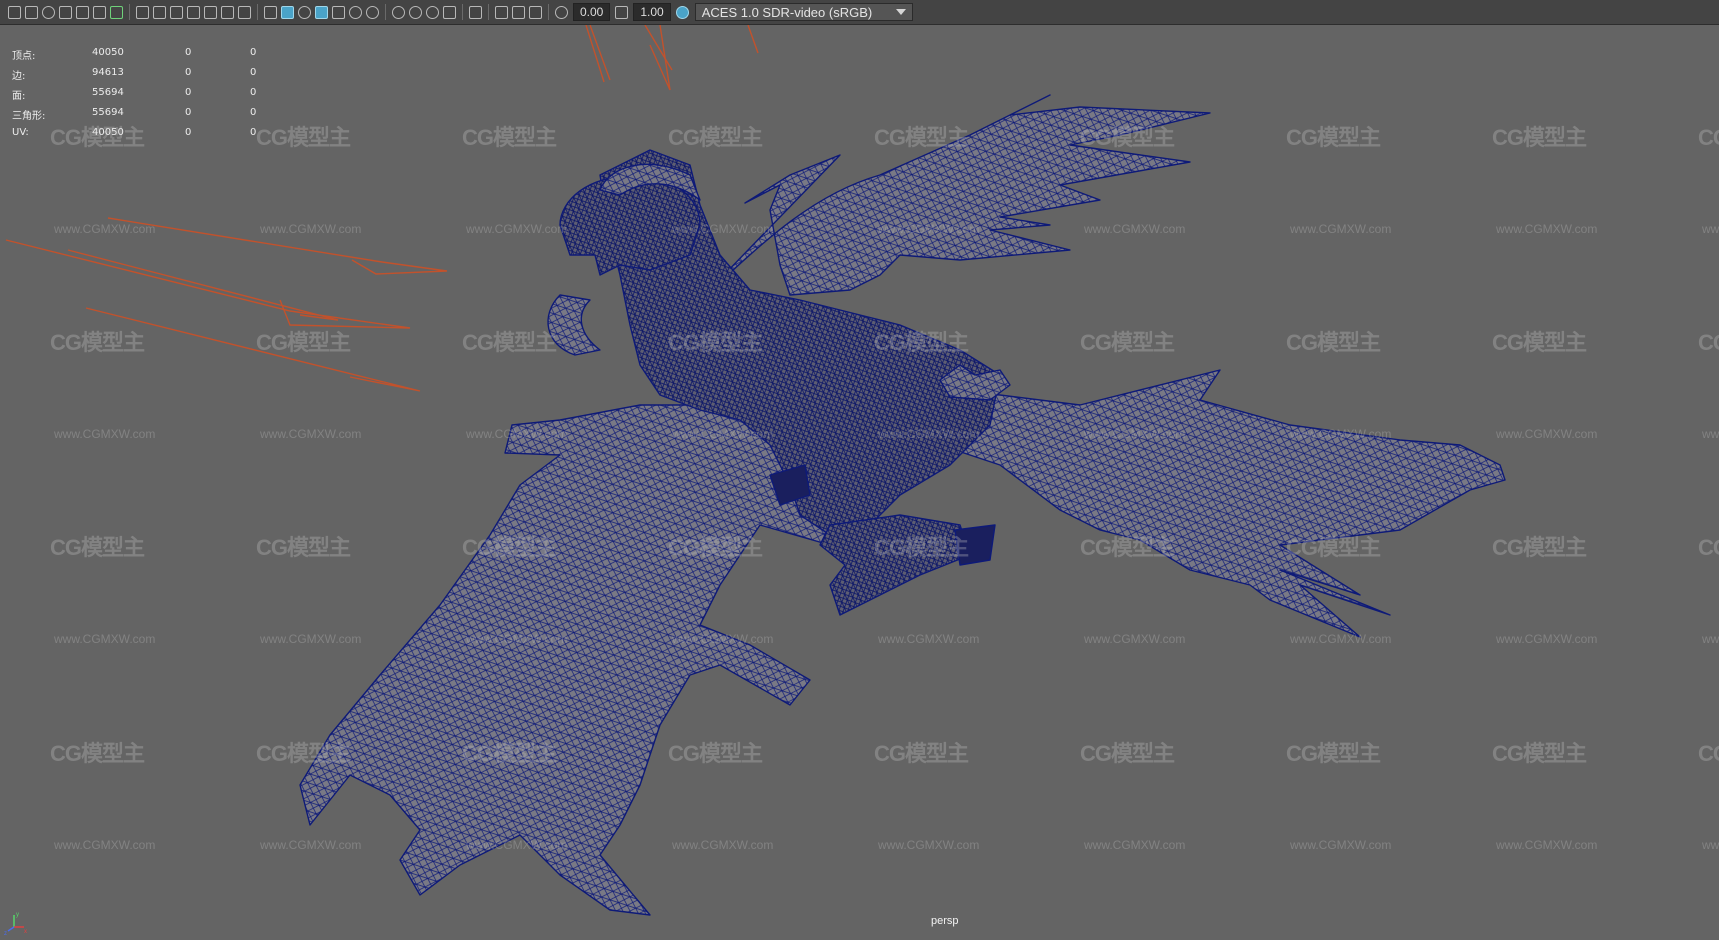 This screenshot has width=1719, height=940. Describe the element at coordinates (501, 12) in the screenshot. I see `xray-icon` at that location.